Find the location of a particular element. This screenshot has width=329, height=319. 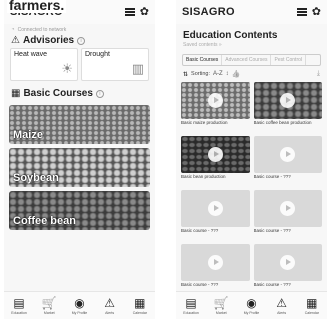

calendar-icon: ▦ is located at coordinates (312, 302).